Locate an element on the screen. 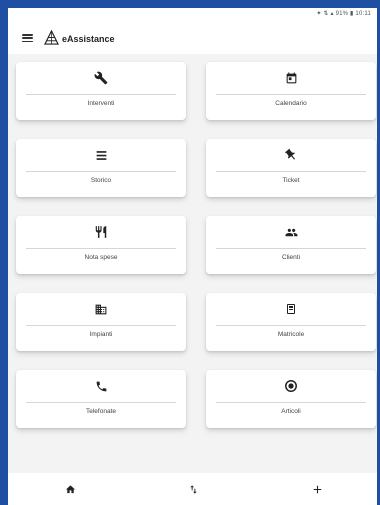 The height and width of the screenshot is (505, 380). app-bar: ✦ ⇅ ▴ 91% ▮ 10:11 eAssistance is located at coordinates (192, 31).